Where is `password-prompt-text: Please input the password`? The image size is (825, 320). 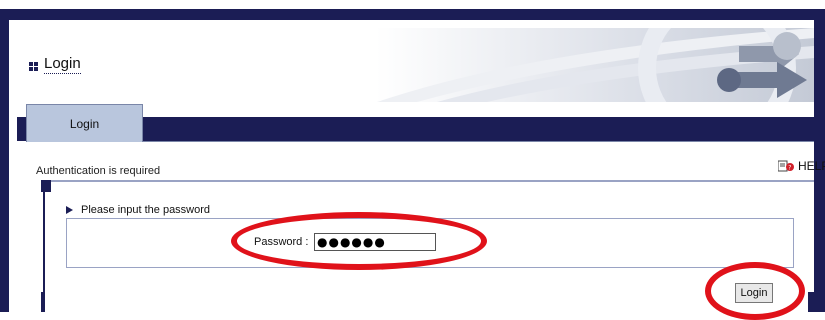 password-prompt-text: Please input the password is located at coordinates (146, 210).